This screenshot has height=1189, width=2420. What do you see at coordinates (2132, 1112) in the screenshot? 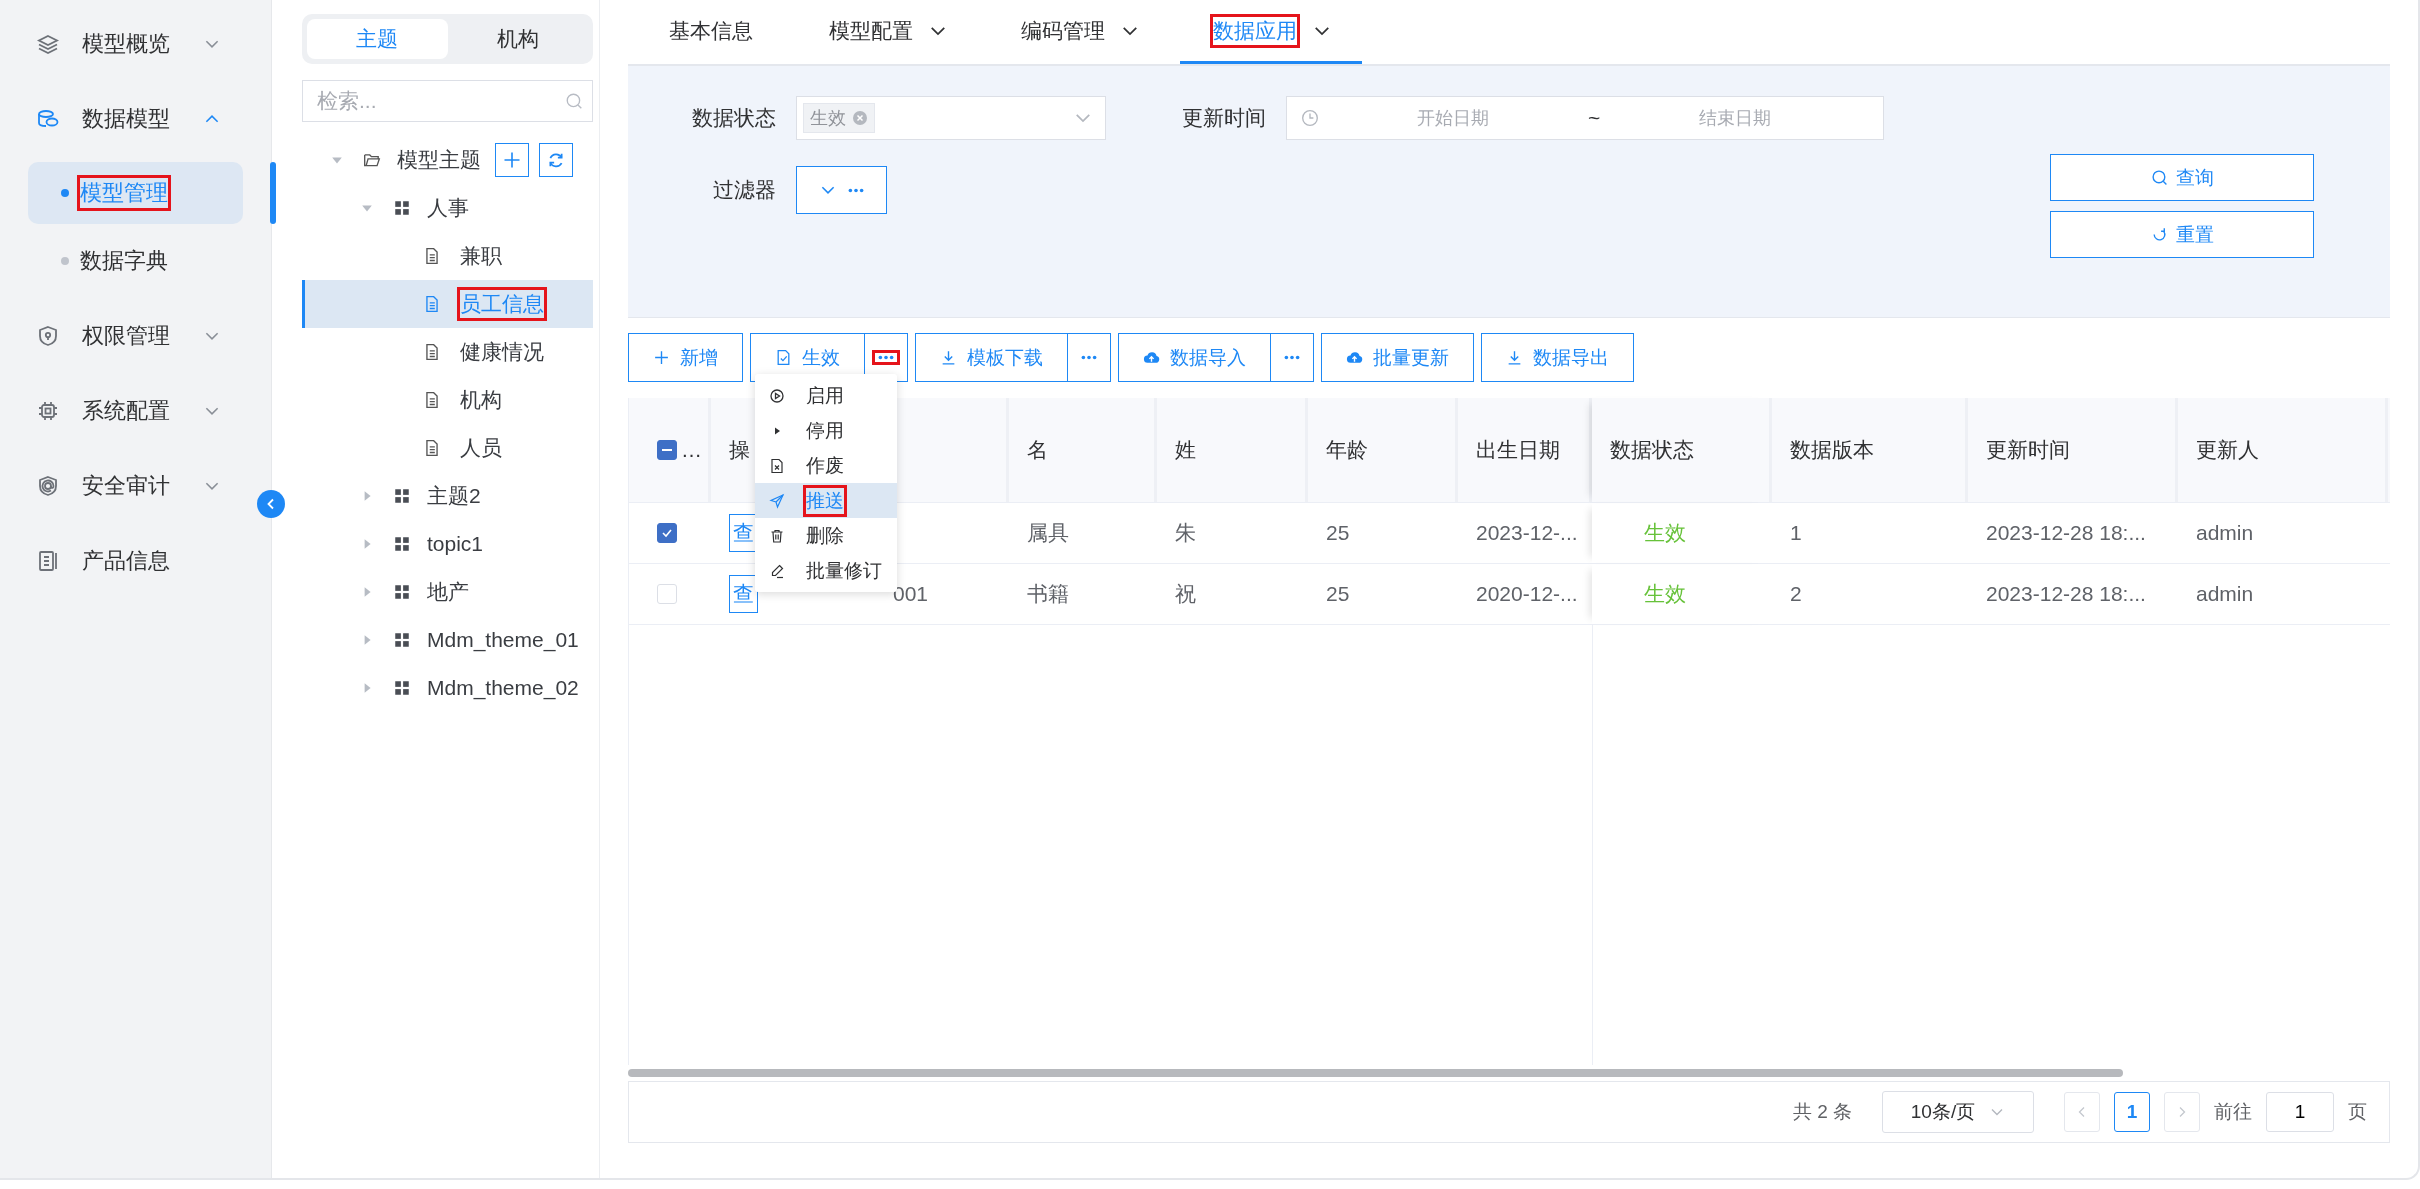
I see `page-button: 1` at bounding box center [2132, 1112].